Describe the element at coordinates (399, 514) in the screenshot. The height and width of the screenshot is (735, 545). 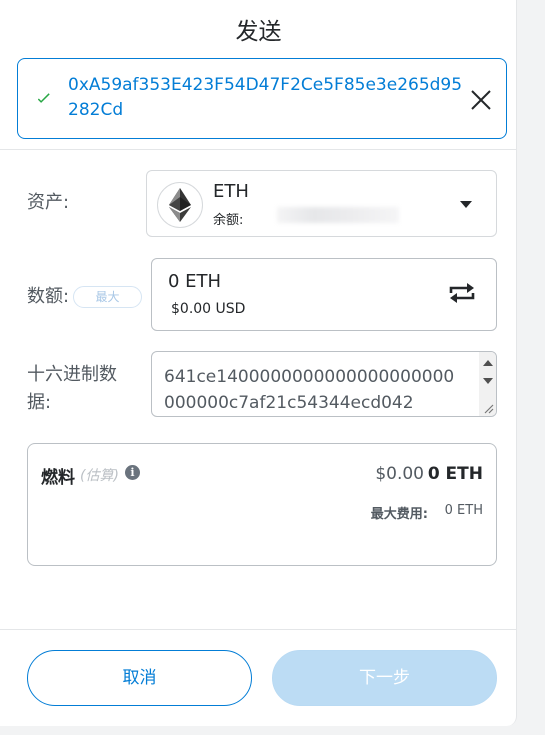
I see `max-fee-label: 最大费用:` at that location.